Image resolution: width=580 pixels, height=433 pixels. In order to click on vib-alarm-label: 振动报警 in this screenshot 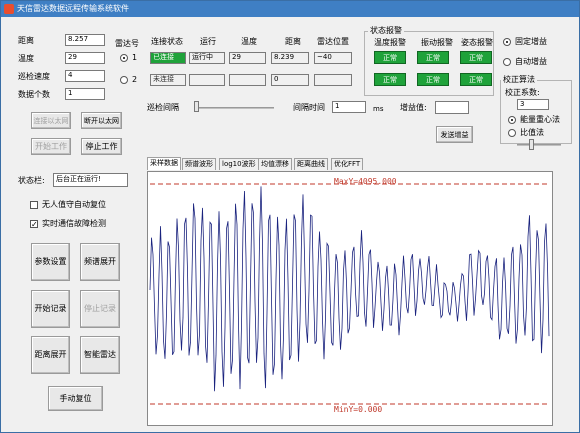, I will do `click(437, 42)`.